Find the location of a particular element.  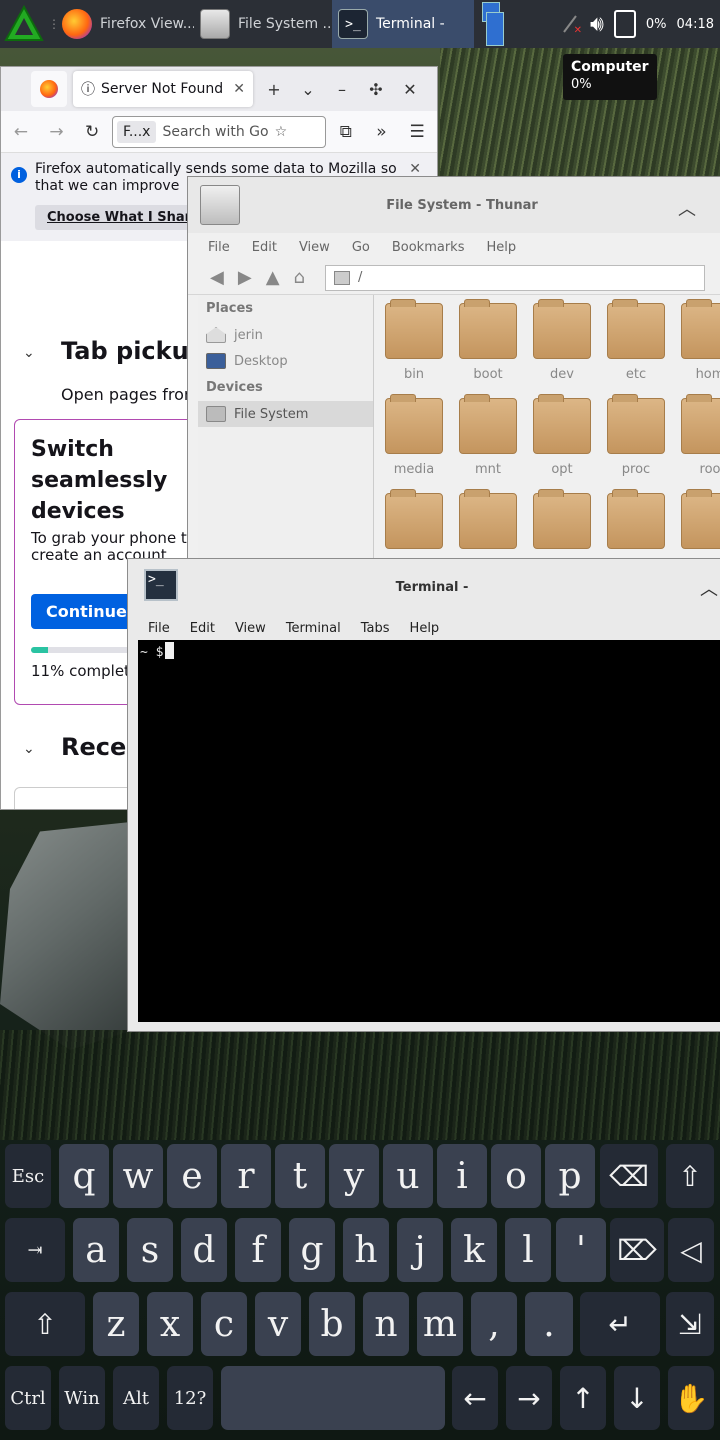

hamburger-menu-icon: ☰ is located at coordinates (417, 132).